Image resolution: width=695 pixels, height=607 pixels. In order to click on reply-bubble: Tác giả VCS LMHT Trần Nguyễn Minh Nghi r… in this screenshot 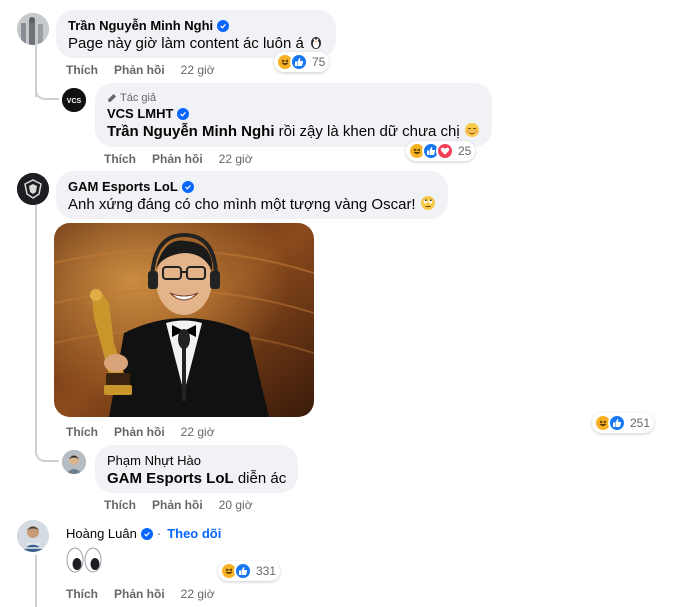, I will do `click(293, 115)`.